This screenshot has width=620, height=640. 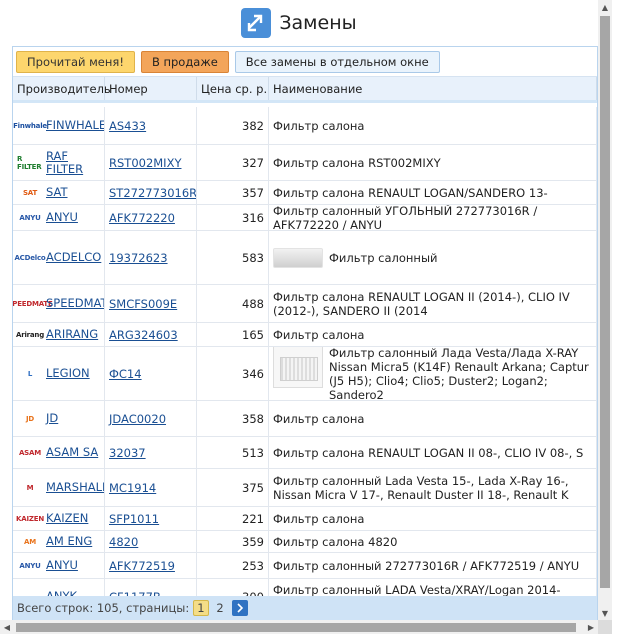 I want to click on part-number-link: ST272773016R, so click(x=152, y=193).